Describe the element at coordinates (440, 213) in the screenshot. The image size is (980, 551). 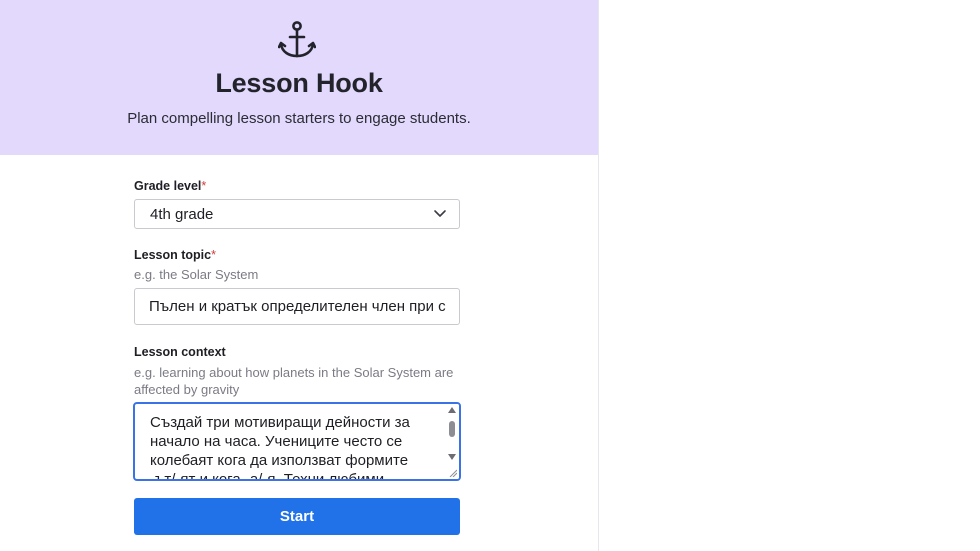
I see `chevron-down-icon` at that location.